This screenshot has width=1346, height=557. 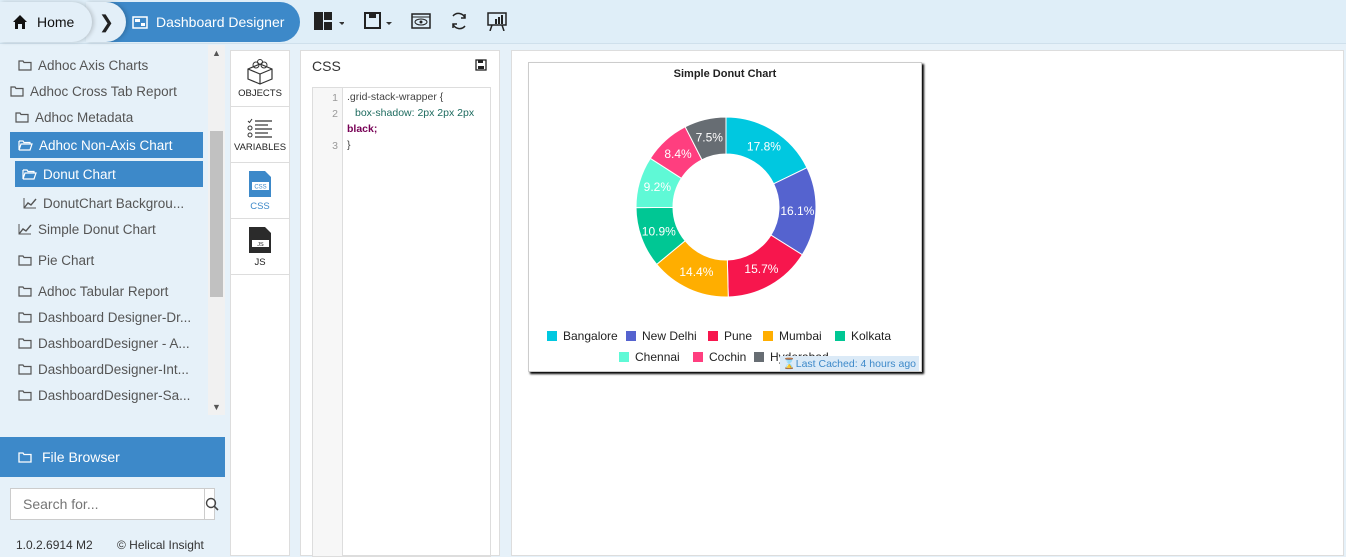 I want to click on save-icon, so click(x=378, y=20).